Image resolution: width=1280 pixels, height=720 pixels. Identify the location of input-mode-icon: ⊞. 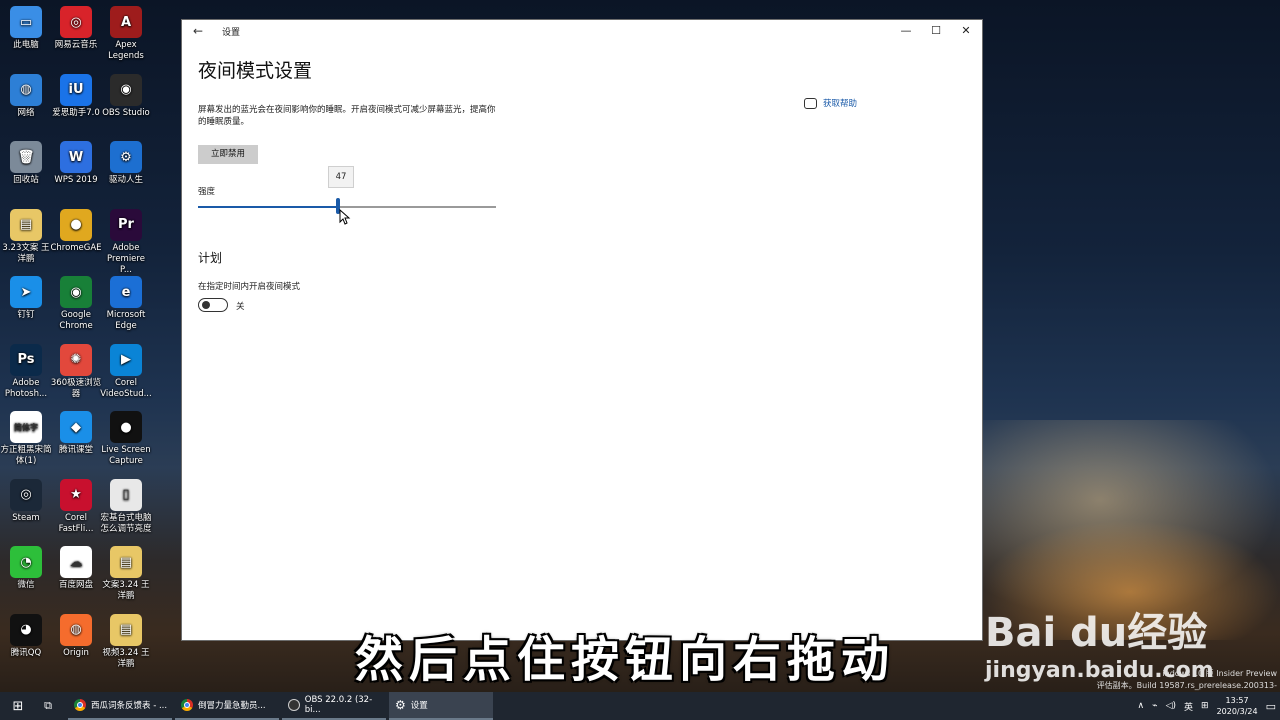
(1205, 706).